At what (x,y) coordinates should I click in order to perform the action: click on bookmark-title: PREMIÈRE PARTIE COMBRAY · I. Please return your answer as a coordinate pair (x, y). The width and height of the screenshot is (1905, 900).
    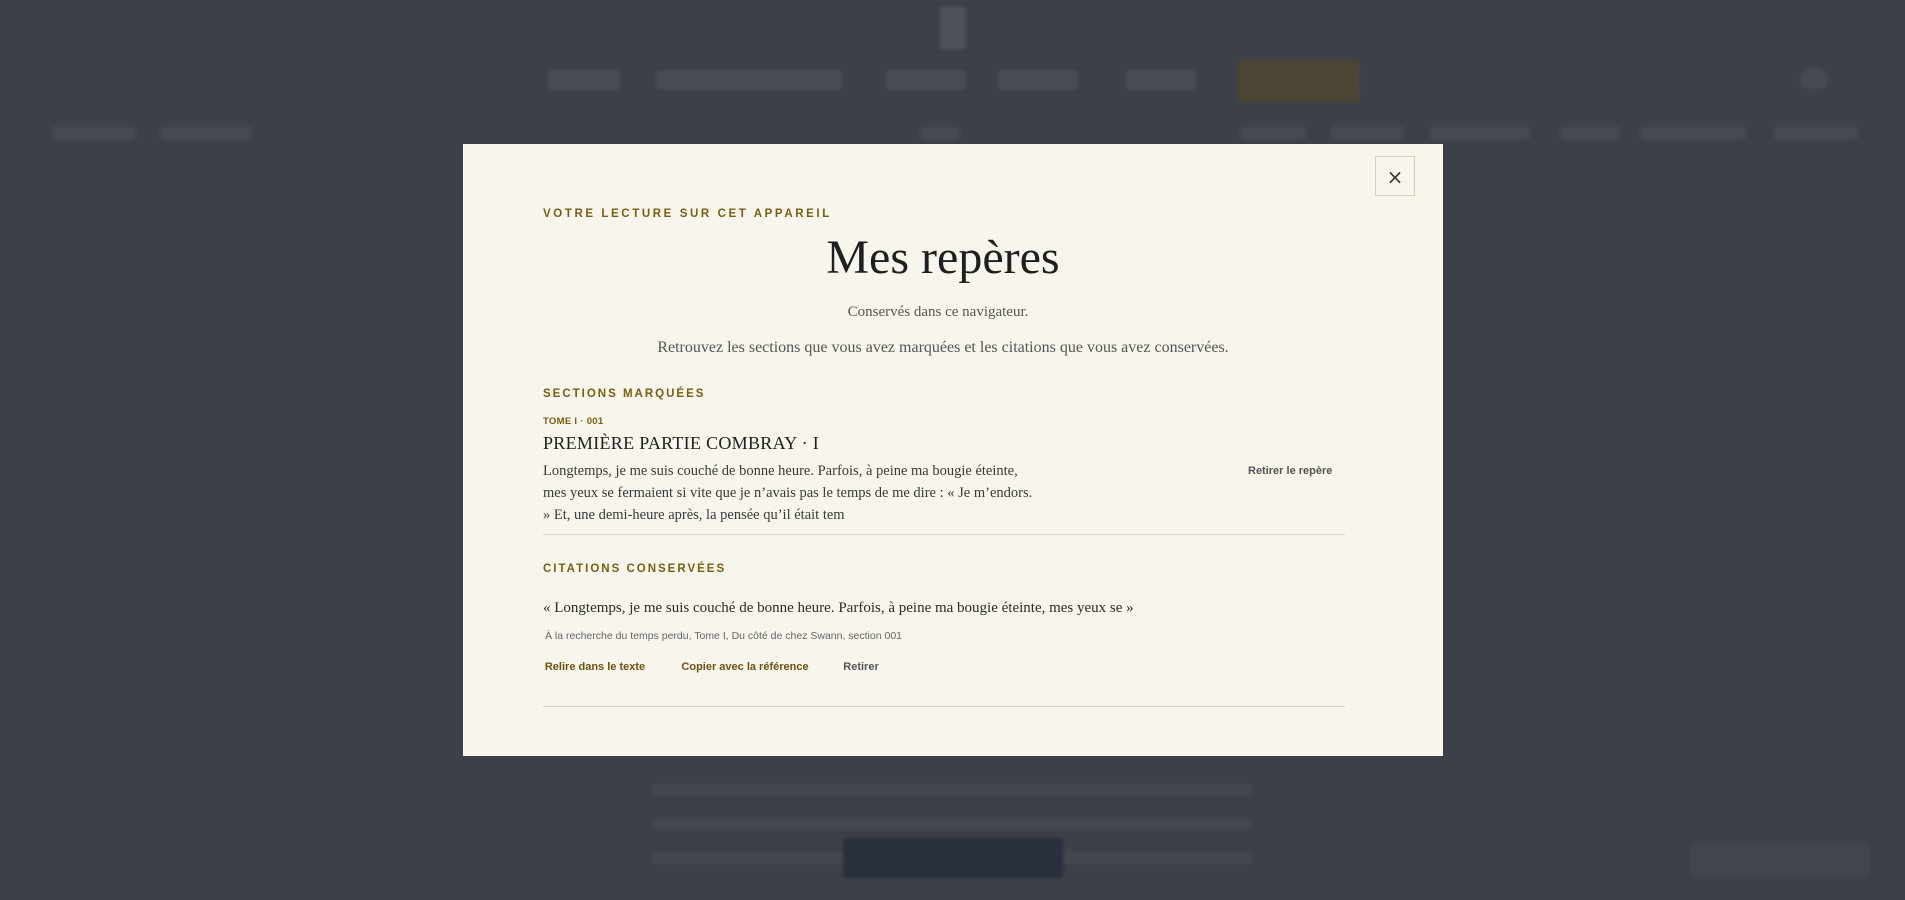
    Looking at the image, I should click on (681, 443).